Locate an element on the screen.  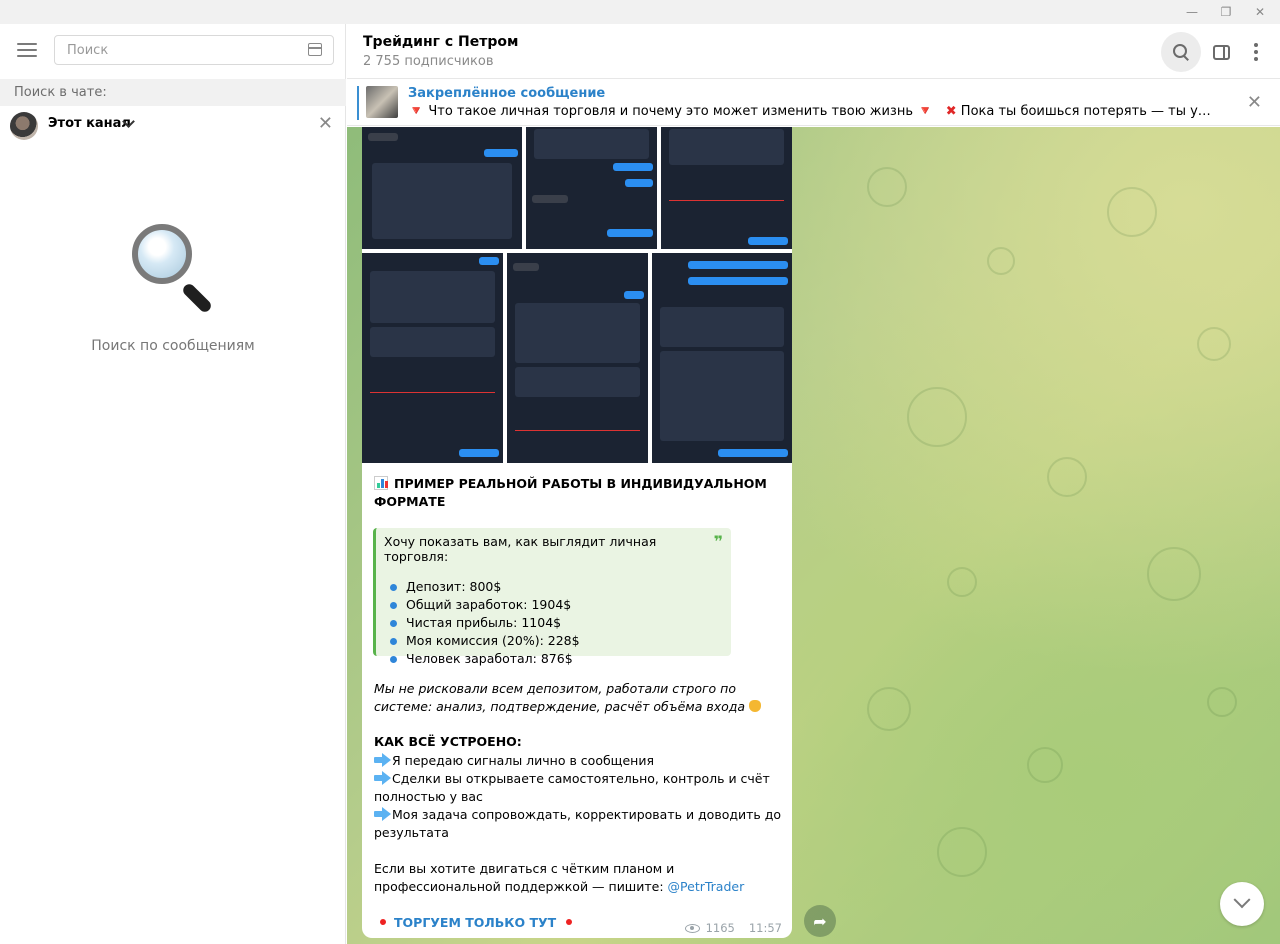
scroll-down-button is located at coordinates (1242, 904).